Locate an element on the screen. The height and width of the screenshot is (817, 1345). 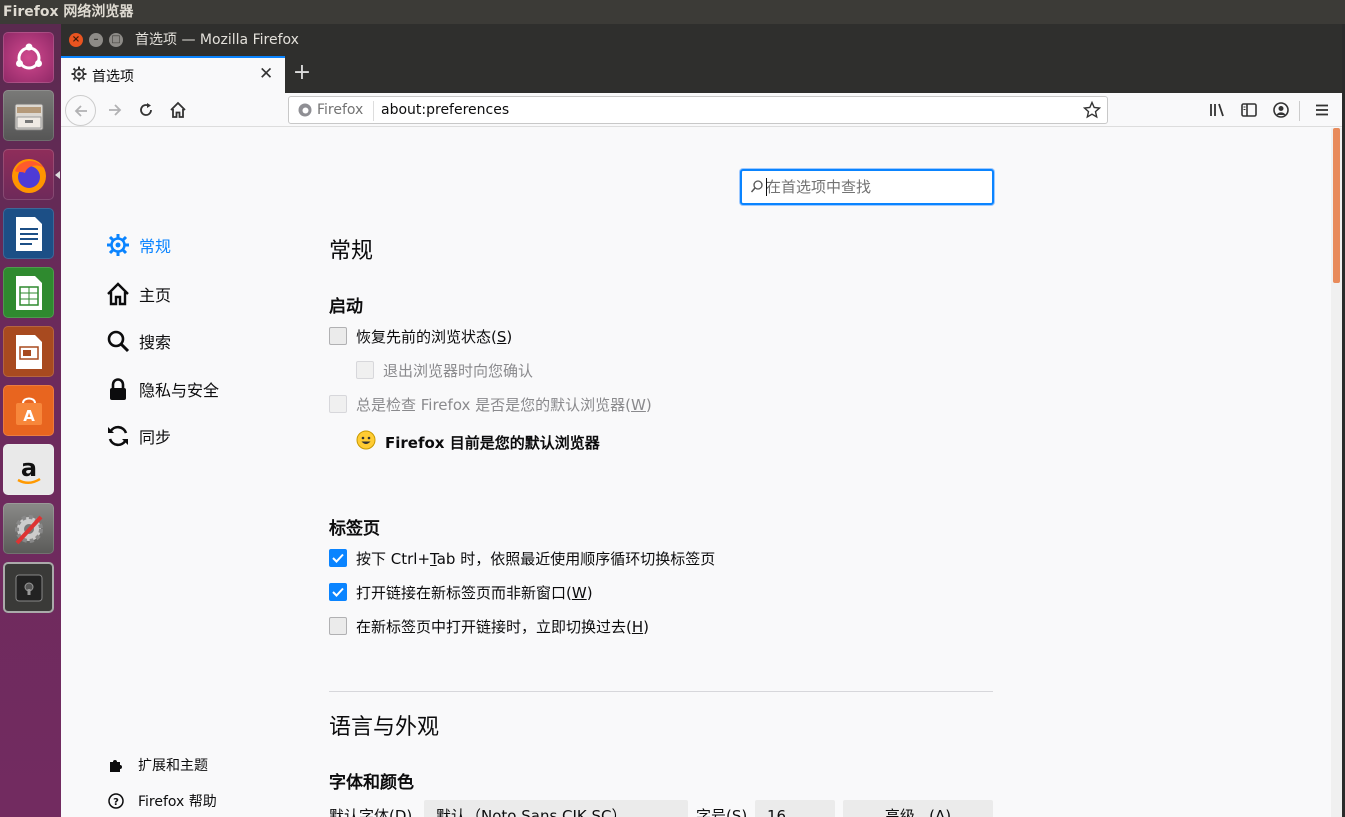
default-browser-text: Firefox 目前是您的默认浏览器 is located at coordinates (492, 442).